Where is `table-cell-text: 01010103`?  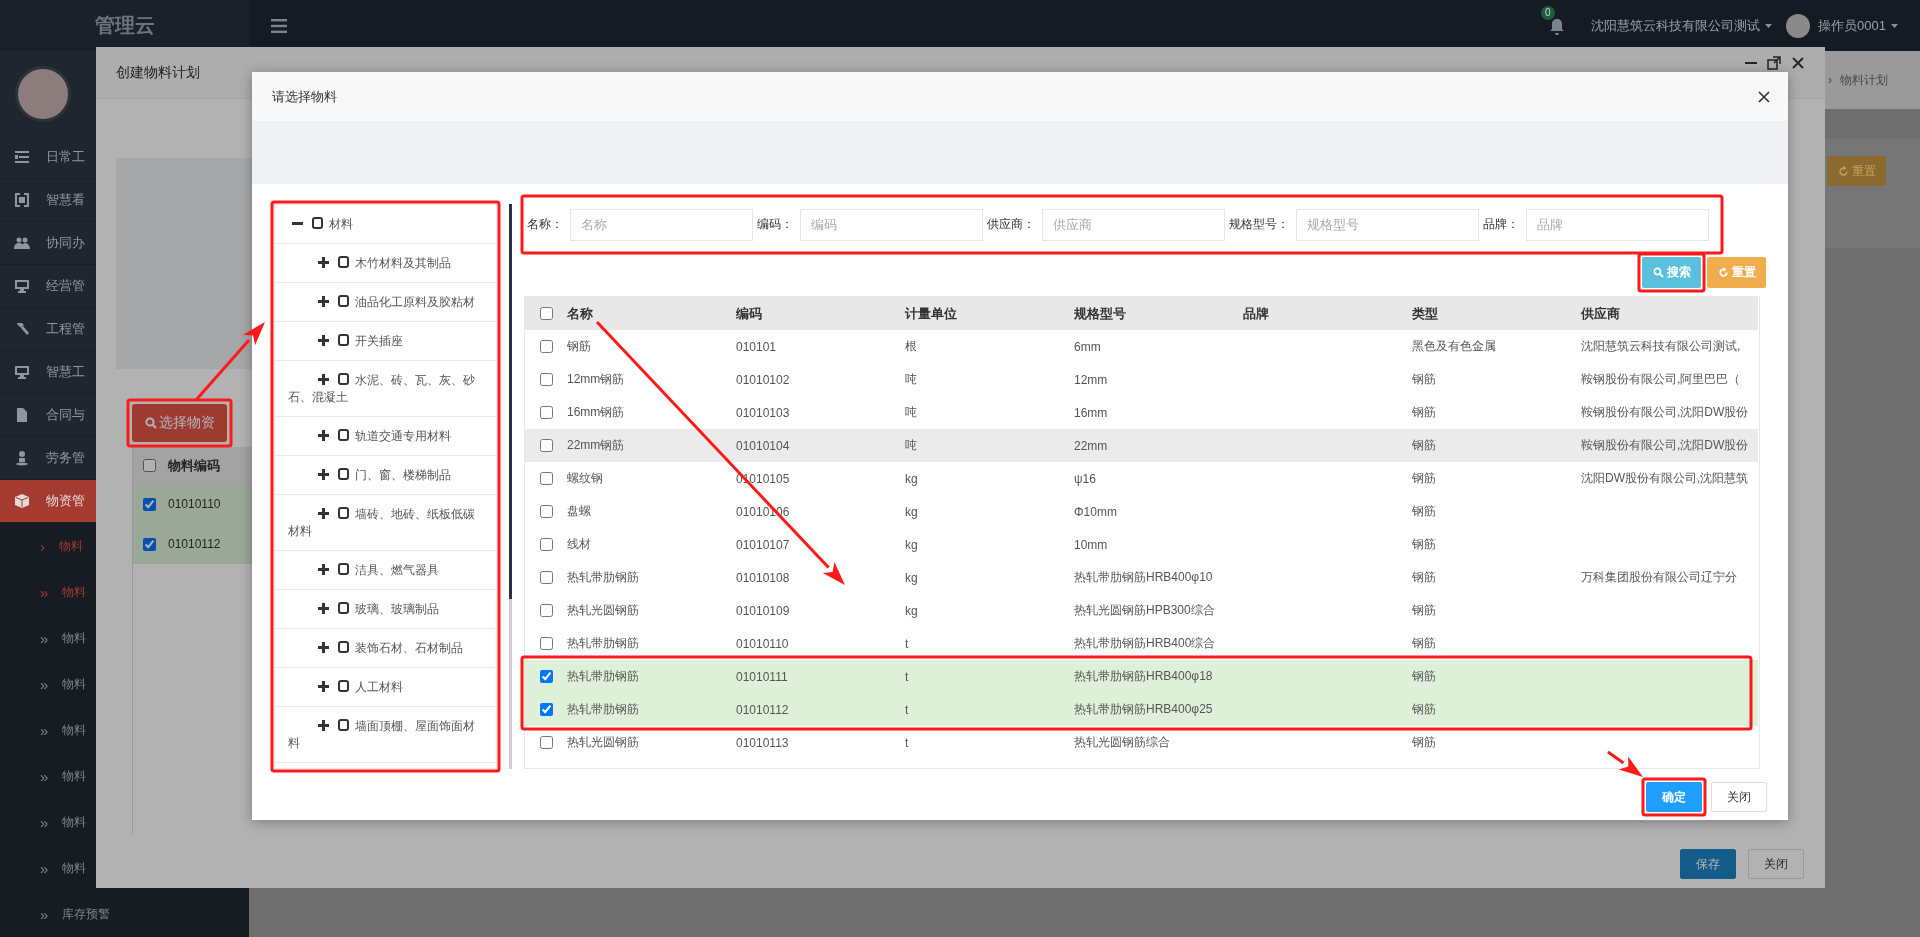
table-cell-text: 01010103 is located at coordinates (763, 412).